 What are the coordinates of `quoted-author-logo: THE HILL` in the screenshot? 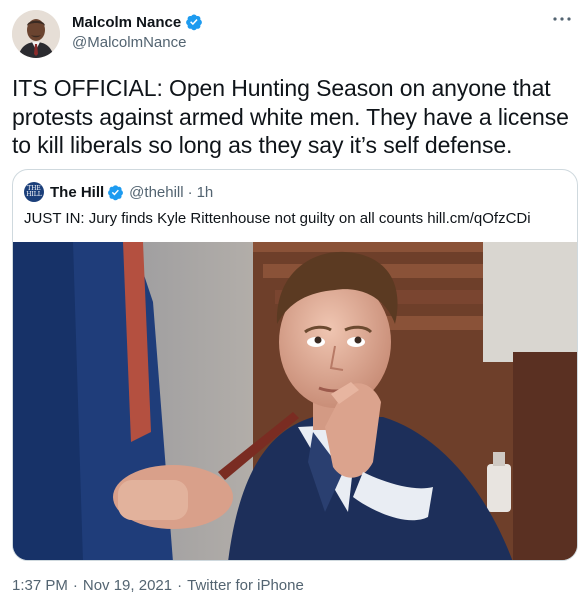 It's located at (34, 192).